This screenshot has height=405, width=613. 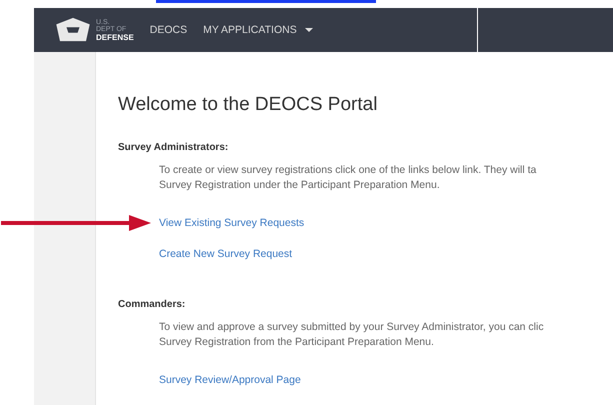 What do you see at coordinates (73, 30) in the screenshot?
I see `pentagon-icon` at bounding box center [73, 30].